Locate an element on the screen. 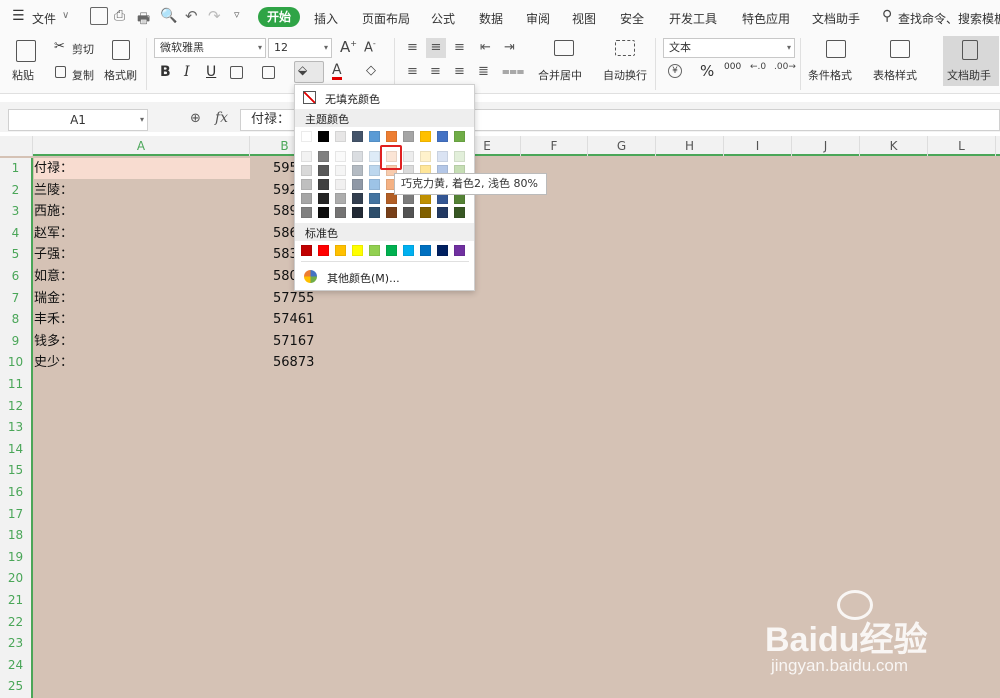 This screenshot has width=1000, height=698. cell-a: 赵军： is located at coordinates (53, 234).